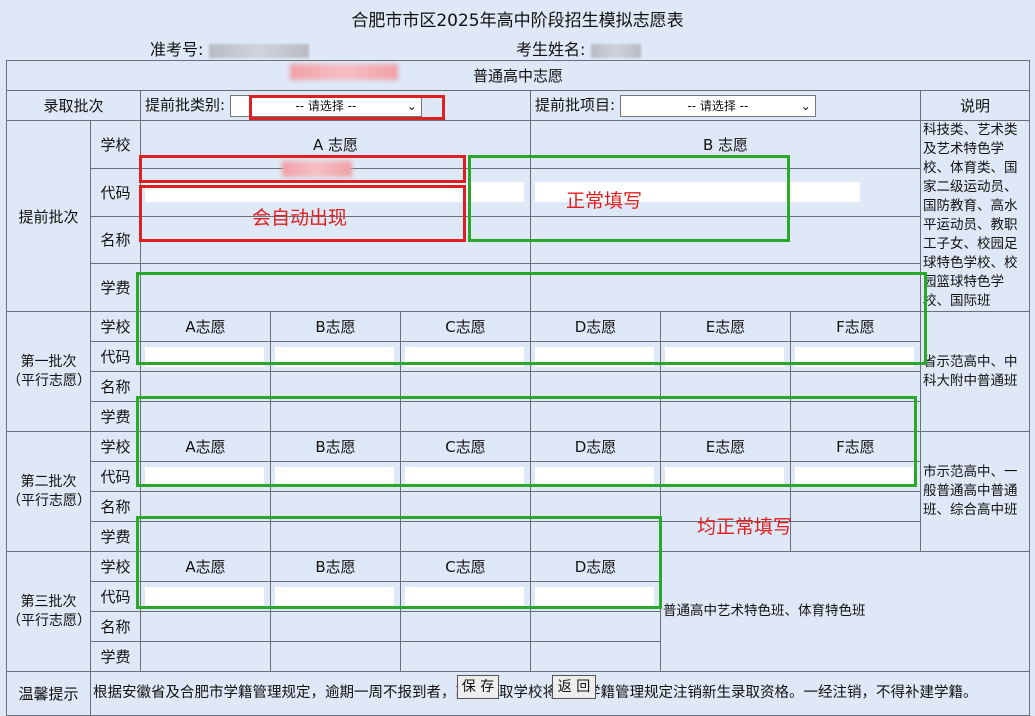 This screenshot has width=1035, height=716. I want to click on early-a-fee, so click(335, 287).